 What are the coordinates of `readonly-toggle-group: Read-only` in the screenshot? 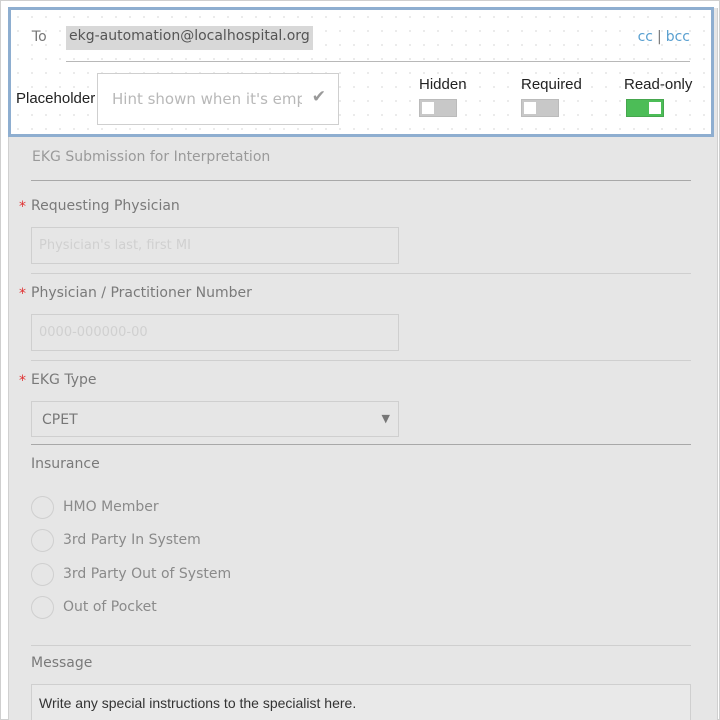 It's located at (658, 96).